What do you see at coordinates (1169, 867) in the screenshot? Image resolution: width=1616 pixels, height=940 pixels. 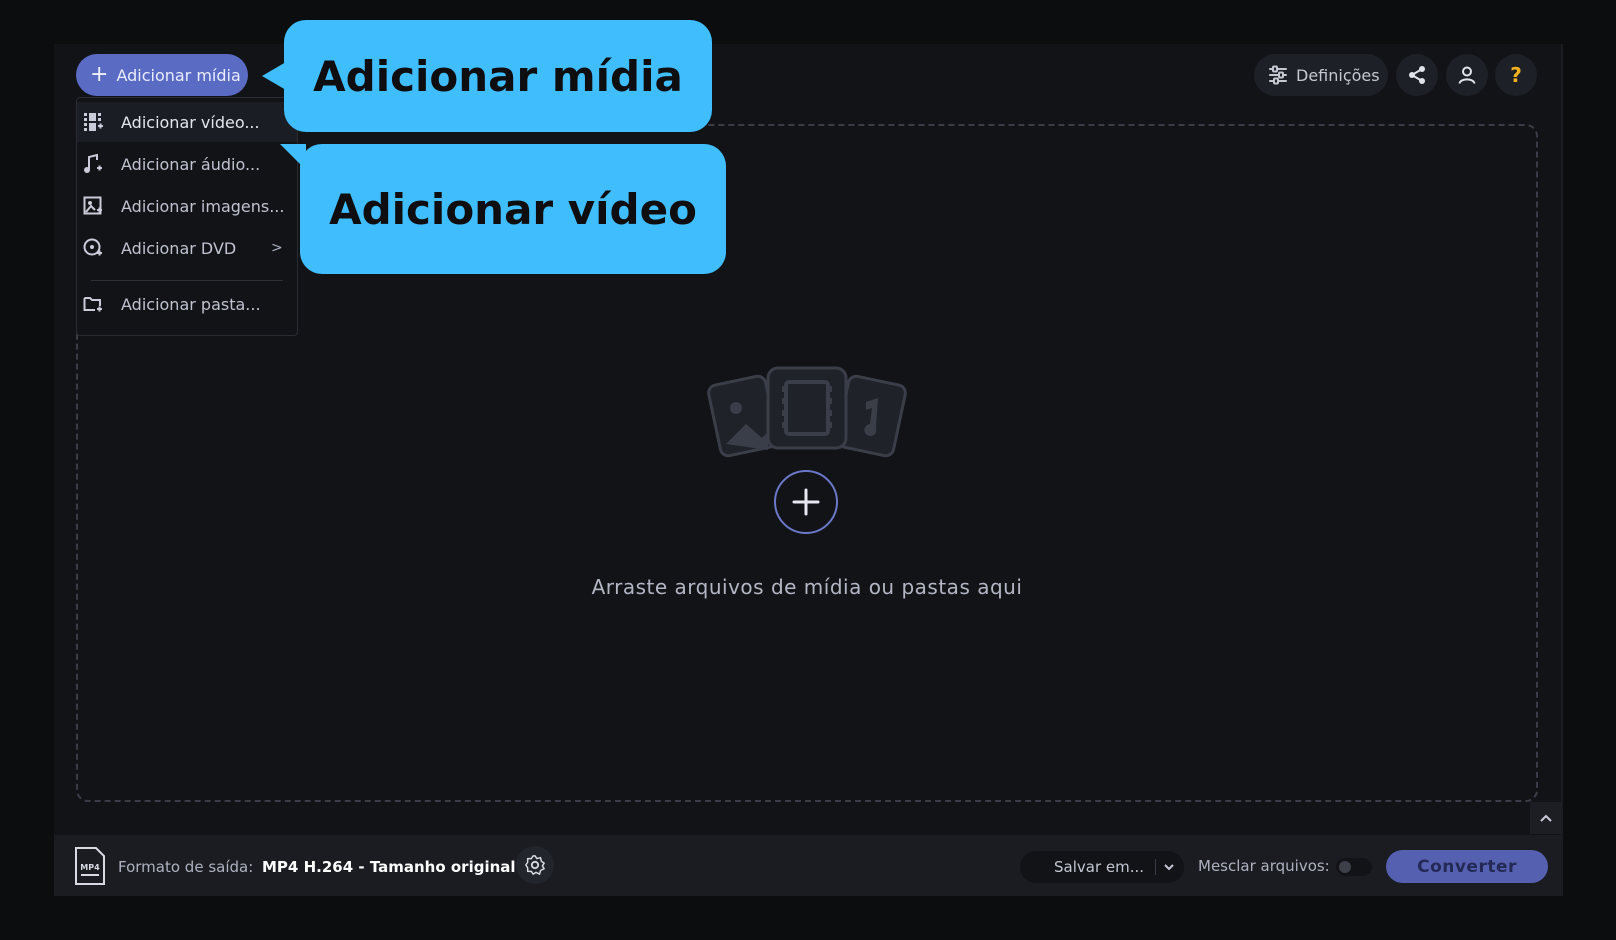 I see `chevron-down-icon` at bounding box center [1169, 867].